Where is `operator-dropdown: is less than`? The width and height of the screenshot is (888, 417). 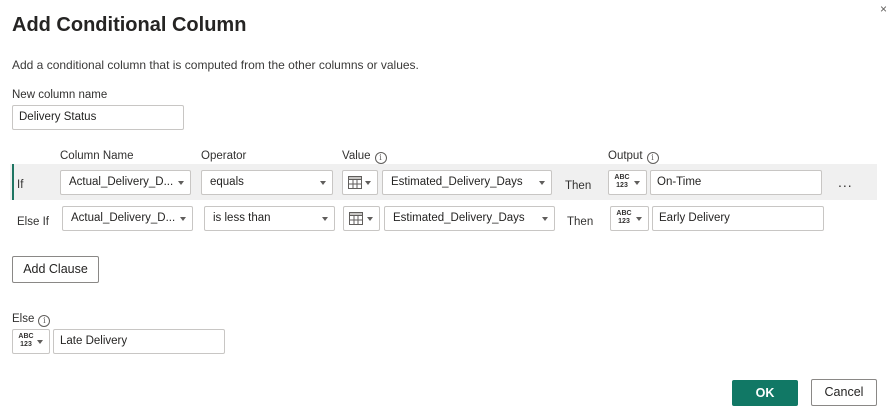
operator-dropdown: is less than is located at coordinates (269, 218).